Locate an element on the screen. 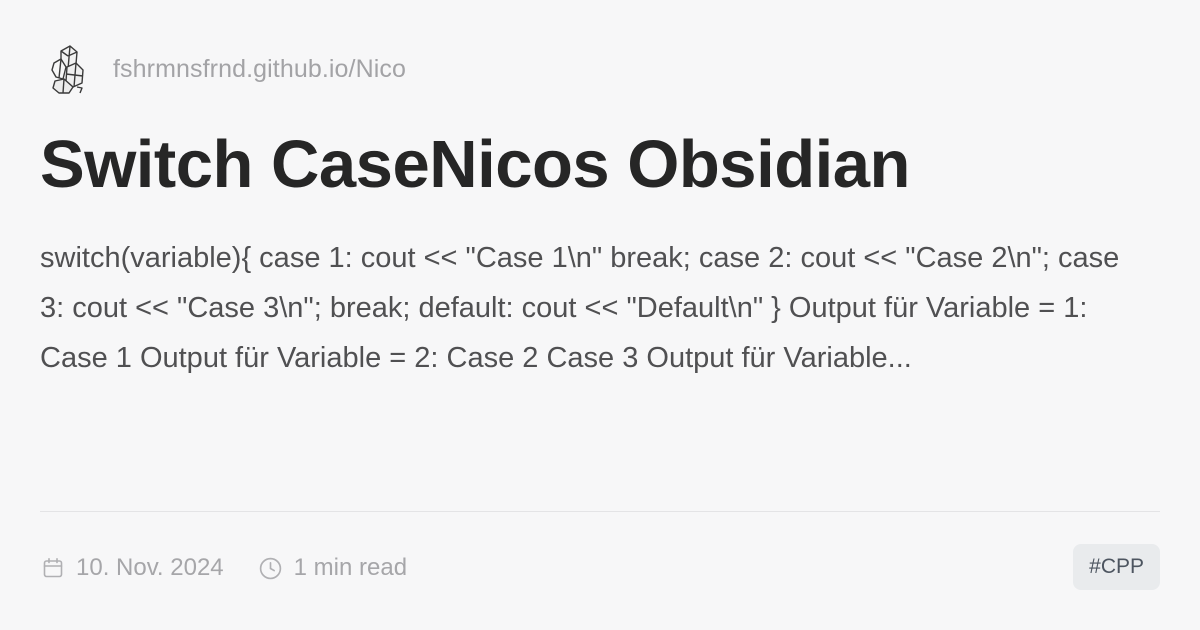  post-meta: 10. Nov. 2024 1 min read is located at coordinates (223, 568).